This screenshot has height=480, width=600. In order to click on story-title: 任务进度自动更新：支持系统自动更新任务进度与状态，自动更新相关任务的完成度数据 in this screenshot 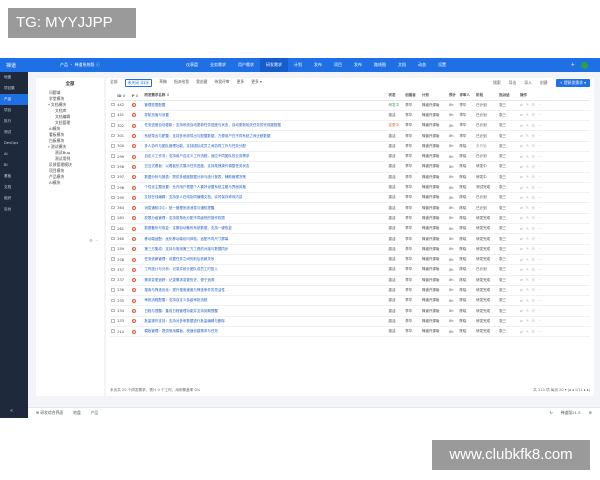, I will do `click(259, 126)`.